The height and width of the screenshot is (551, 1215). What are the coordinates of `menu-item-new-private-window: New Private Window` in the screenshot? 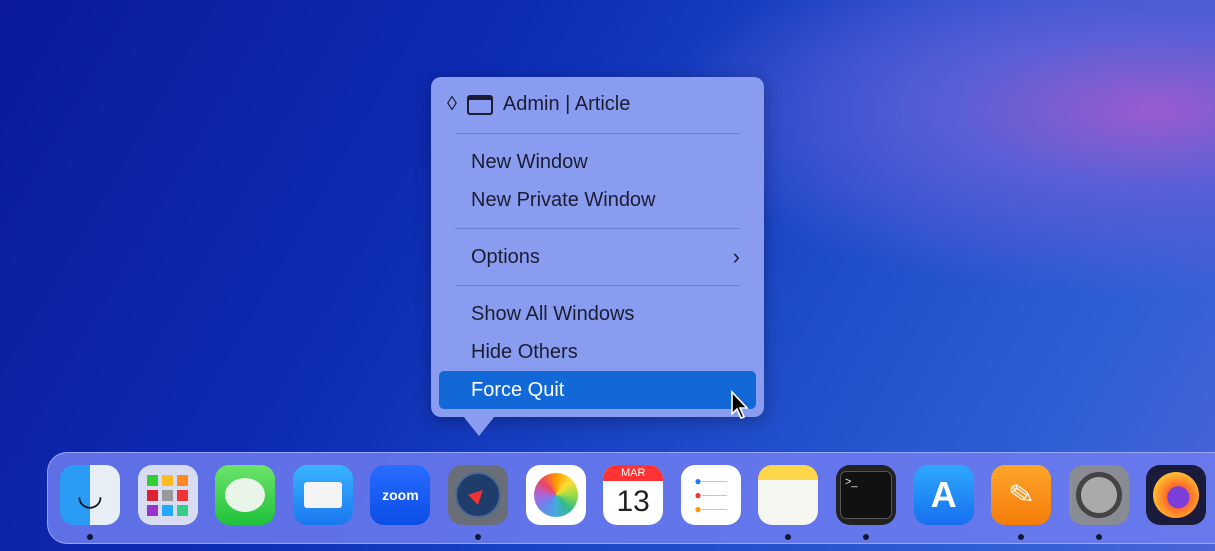 It's located at (597, 200).